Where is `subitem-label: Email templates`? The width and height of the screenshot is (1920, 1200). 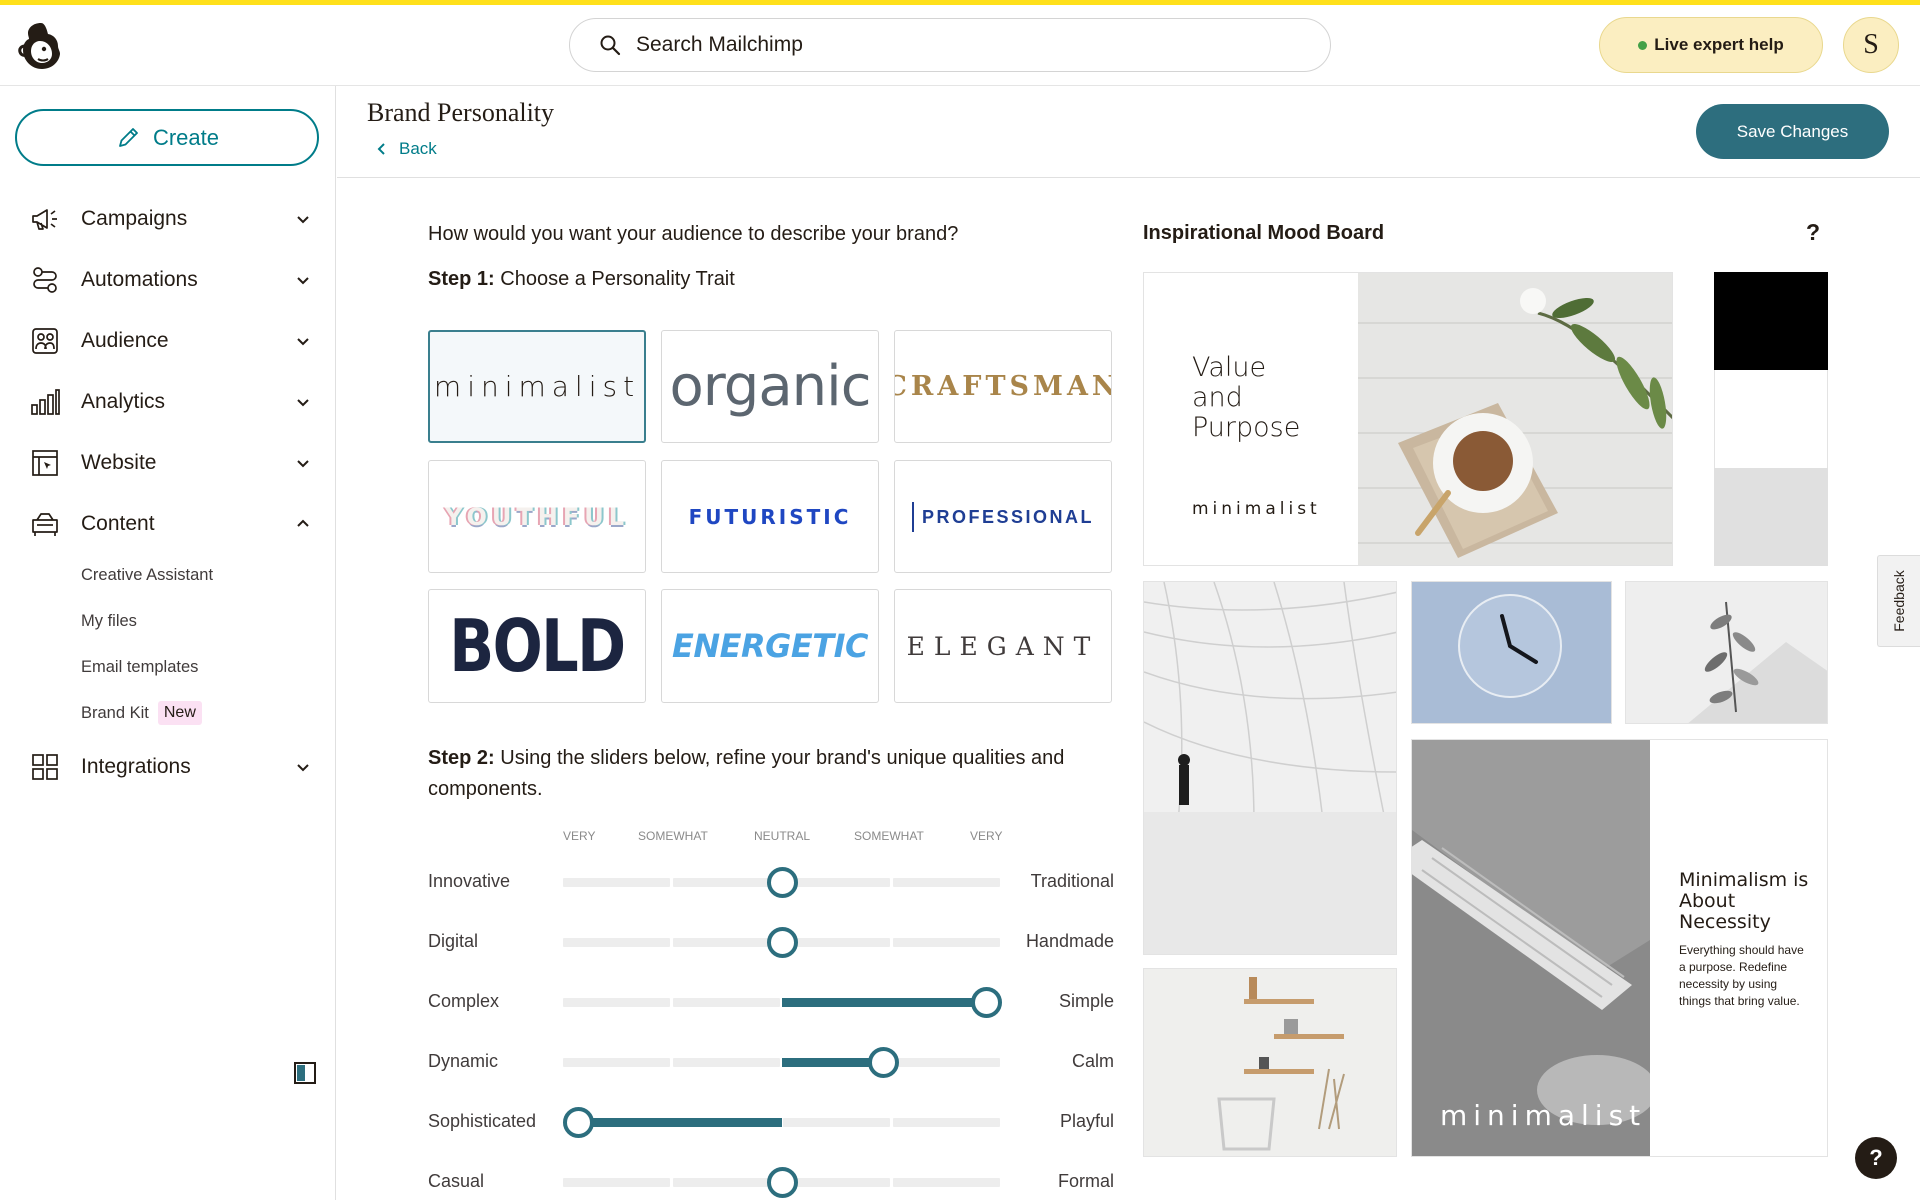
subitem-label: Email templates is located at coordinates (140, 667).